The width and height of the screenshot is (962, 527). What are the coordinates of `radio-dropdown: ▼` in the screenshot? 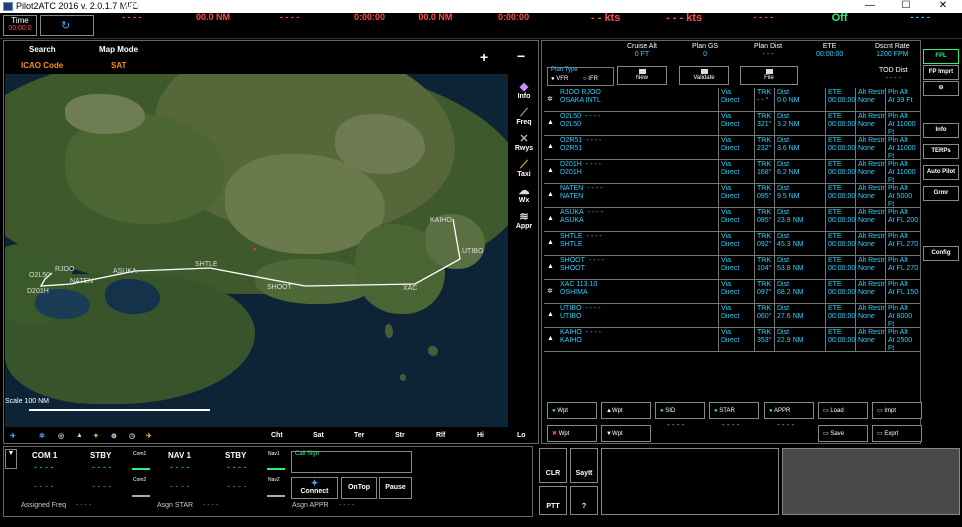 It's located at (11, 459).